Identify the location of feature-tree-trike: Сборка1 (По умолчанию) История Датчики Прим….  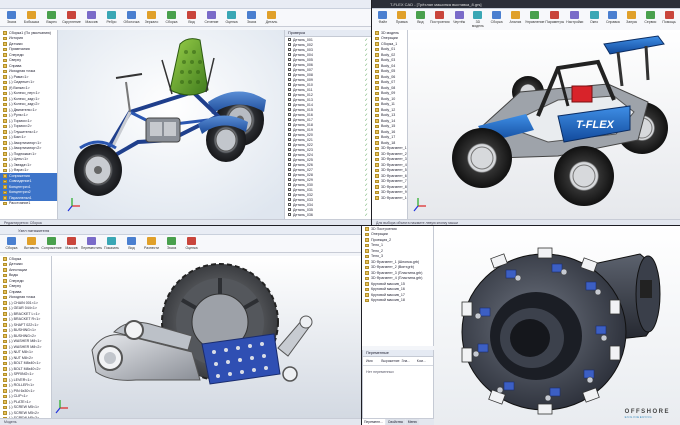
(29, 124).